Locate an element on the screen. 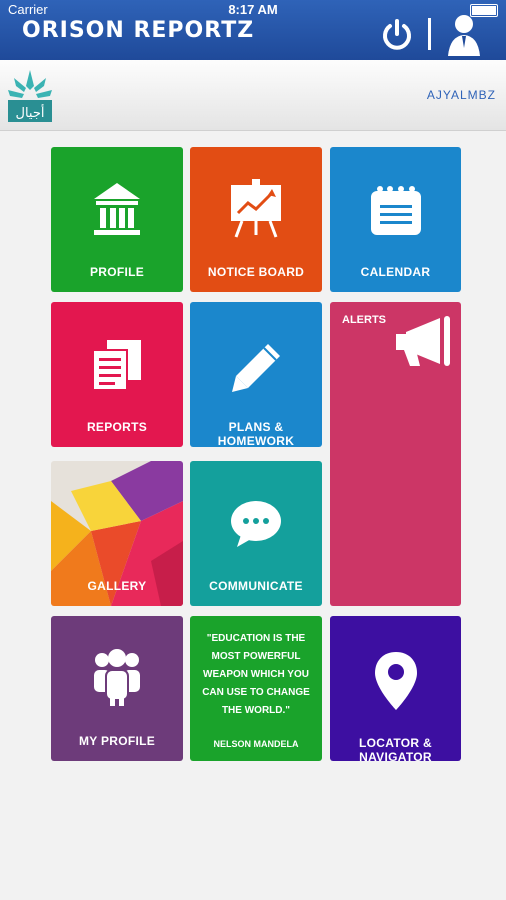 The width and height of the screenshot is (506, 900). profile-tile: PROFILE is located at coordinates (117, 219).